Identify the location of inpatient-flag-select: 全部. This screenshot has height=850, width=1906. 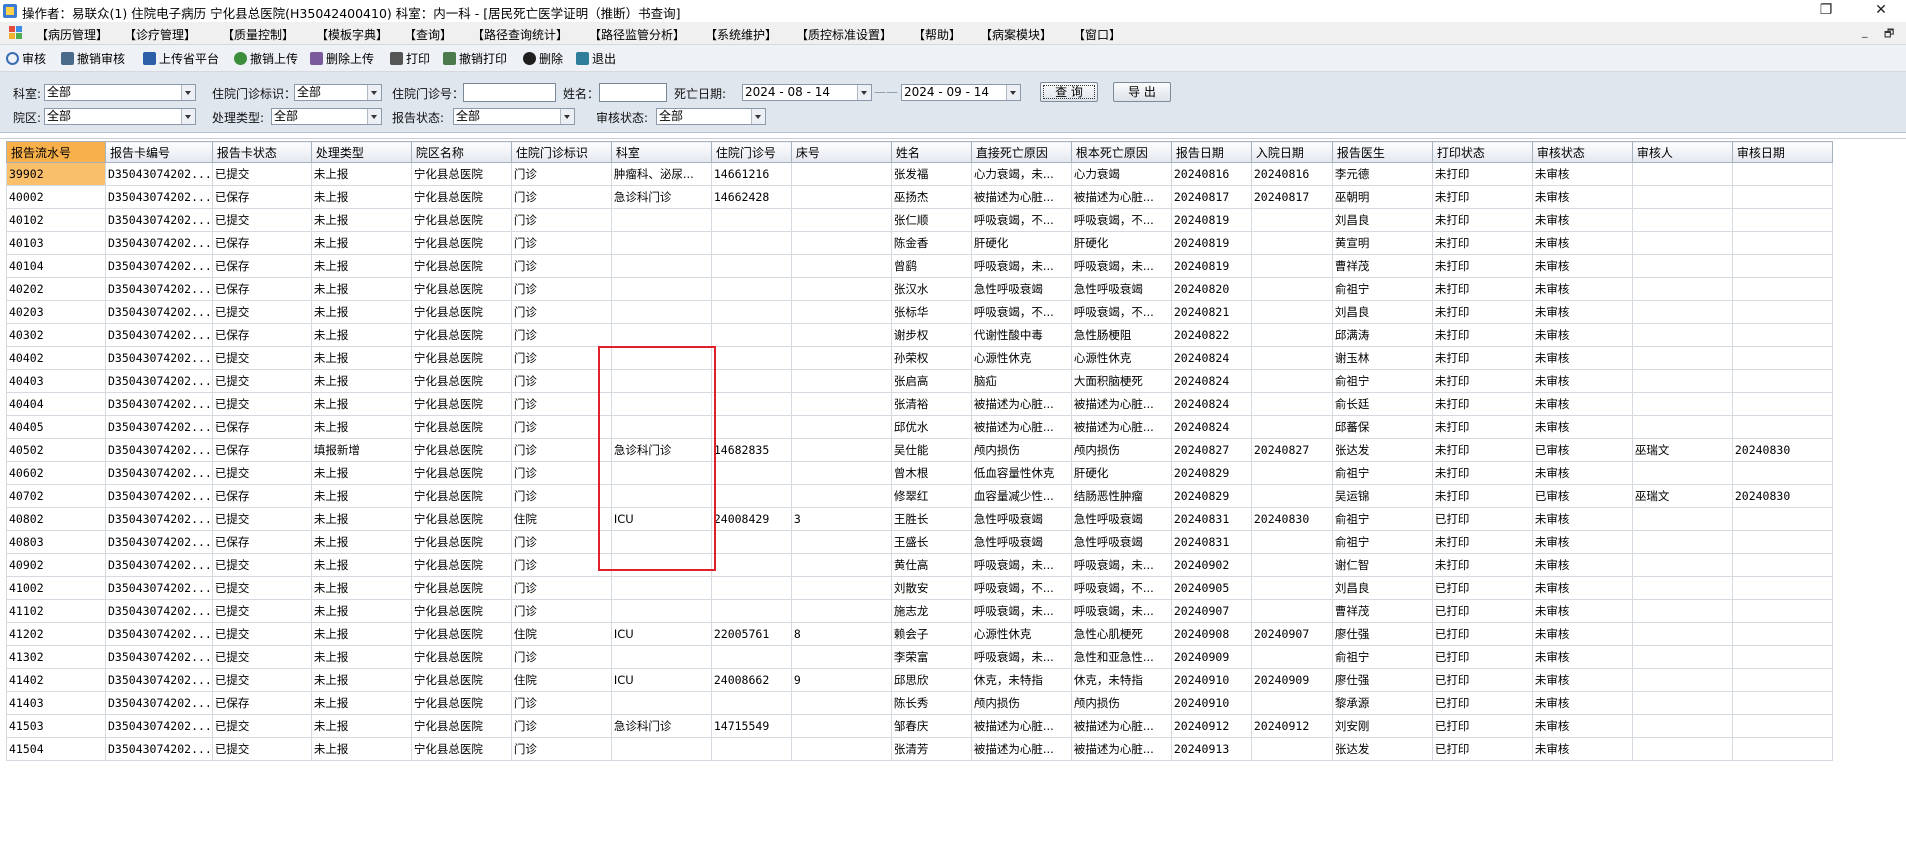
(338, 92).